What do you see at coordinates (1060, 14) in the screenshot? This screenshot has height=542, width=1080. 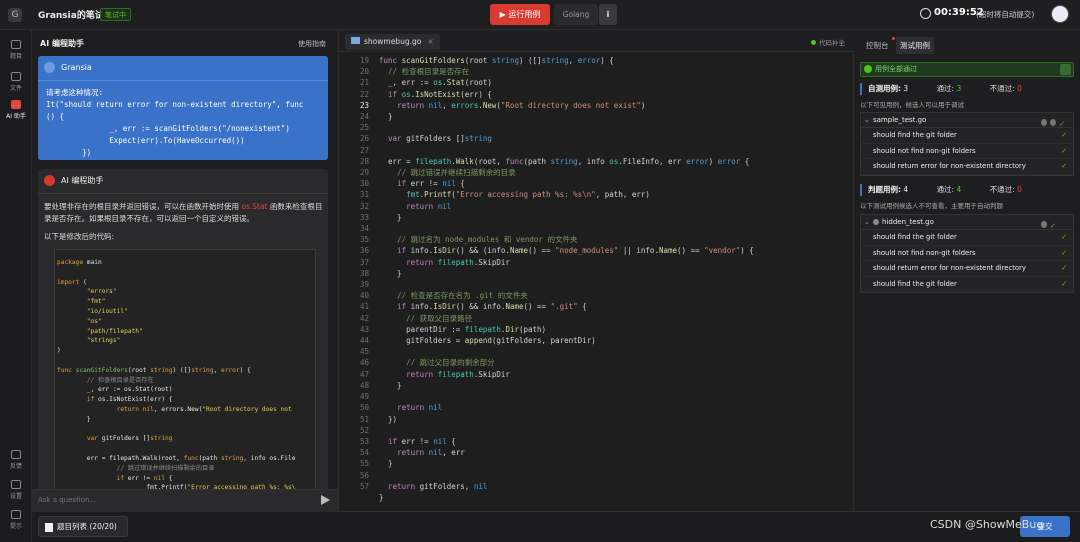 I see `avatar` at bounding box center [1060, 14].